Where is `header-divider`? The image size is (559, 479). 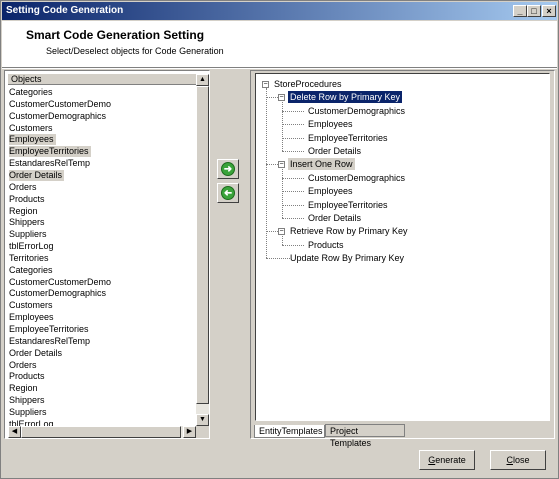 header-divider is located at coordinates (279, 68).